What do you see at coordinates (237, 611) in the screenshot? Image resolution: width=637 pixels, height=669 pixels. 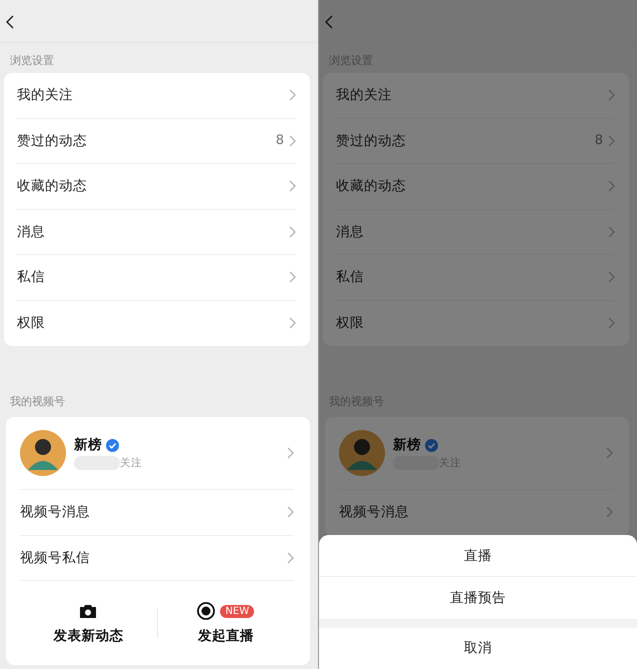 I see `new-badge: NEW` at bounding box center [237, 611].